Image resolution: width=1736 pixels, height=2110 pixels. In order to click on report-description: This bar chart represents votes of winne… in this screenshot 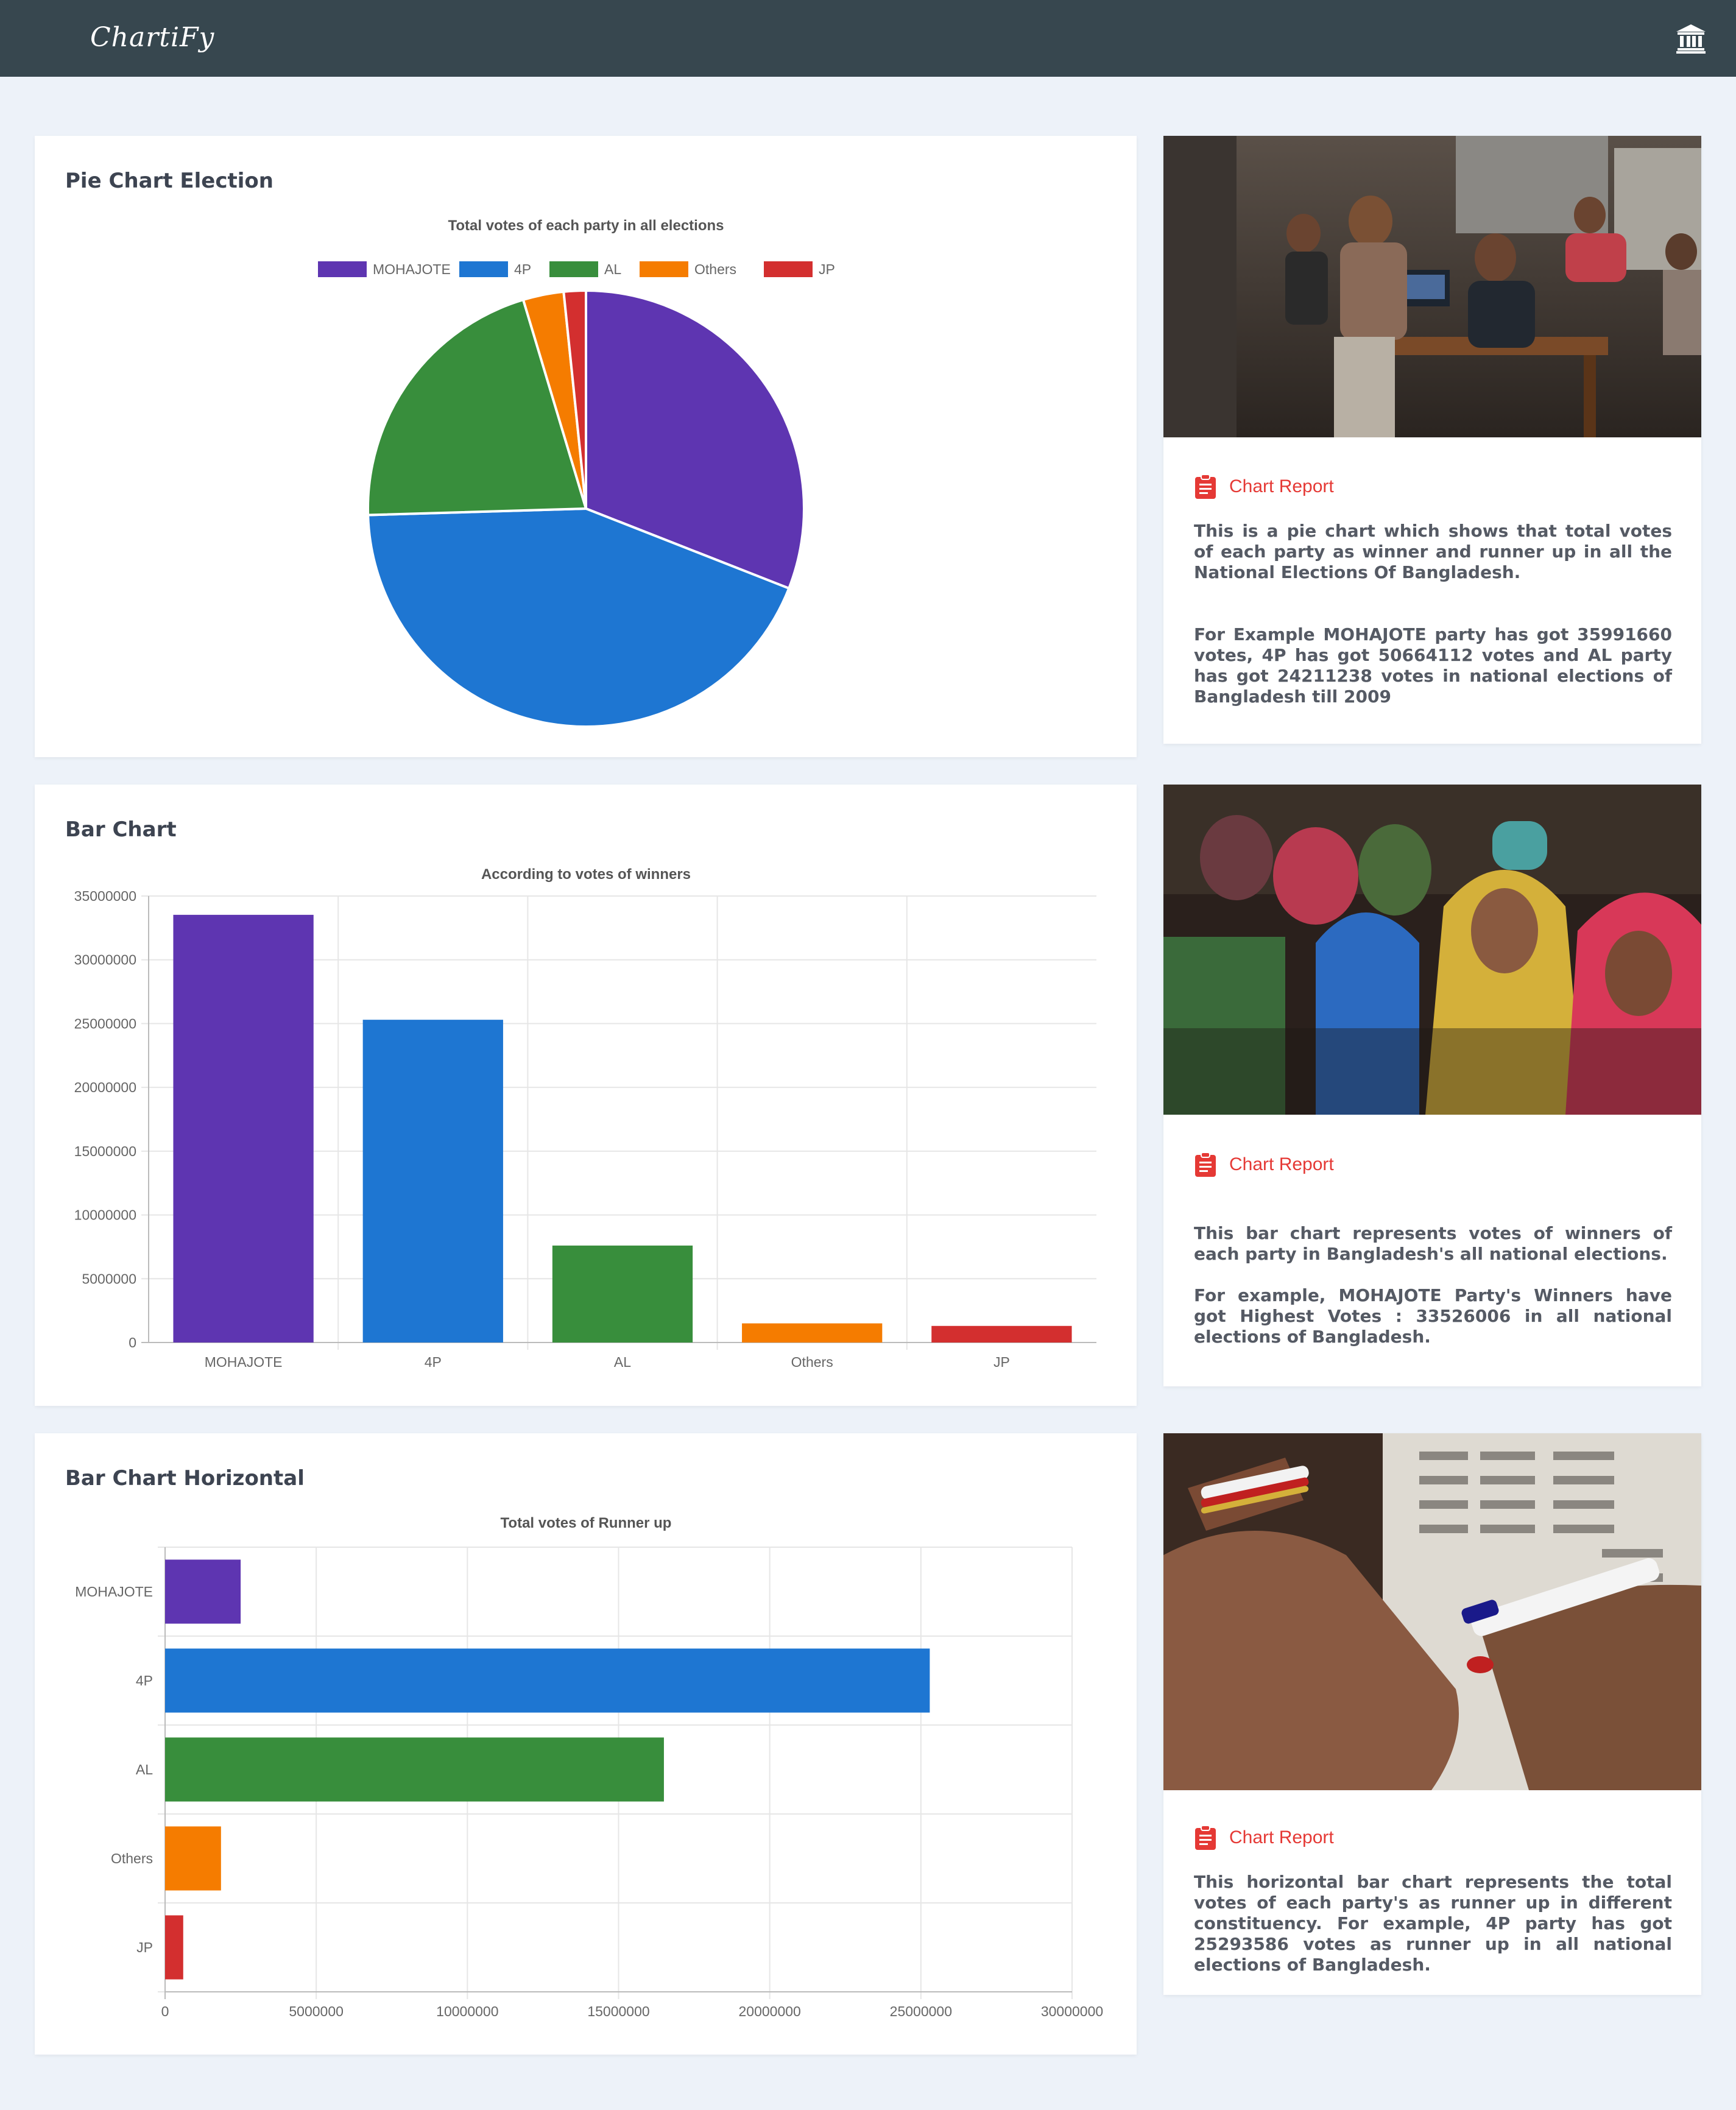, I will do `click(1433, 1243)`.